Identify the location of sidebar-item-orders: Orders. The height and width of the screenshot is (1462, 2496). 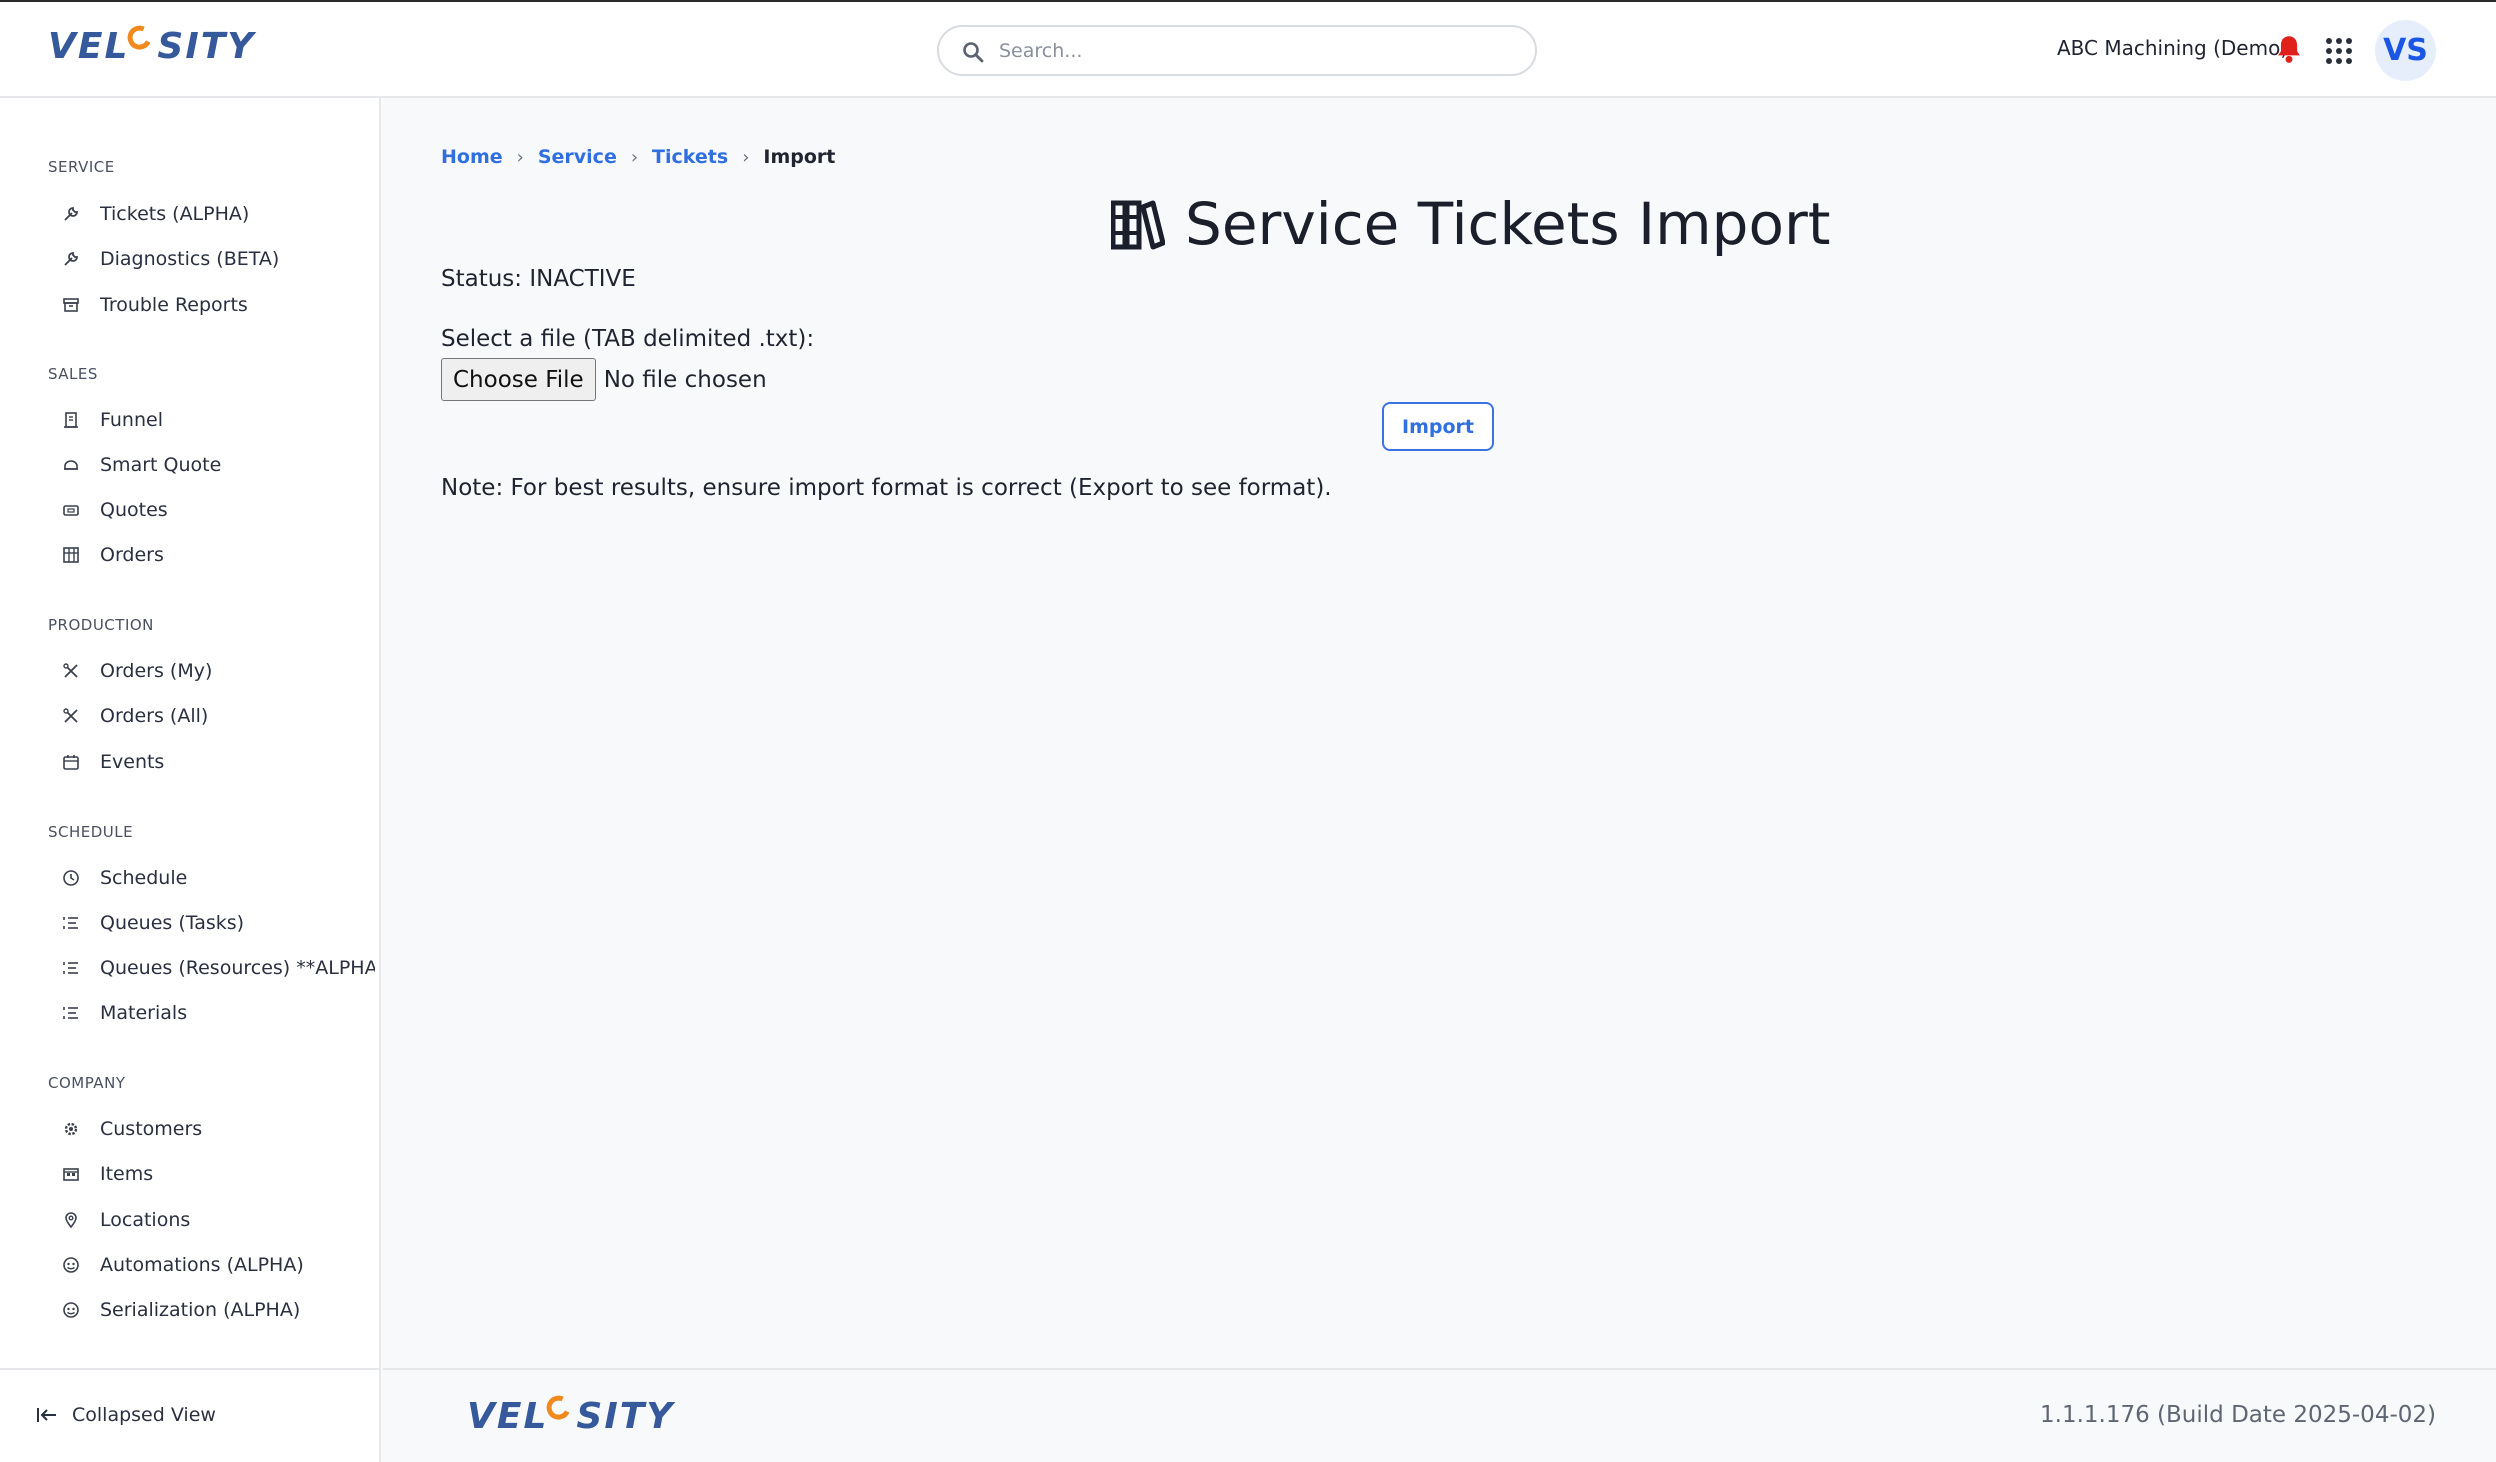
(217, 555).